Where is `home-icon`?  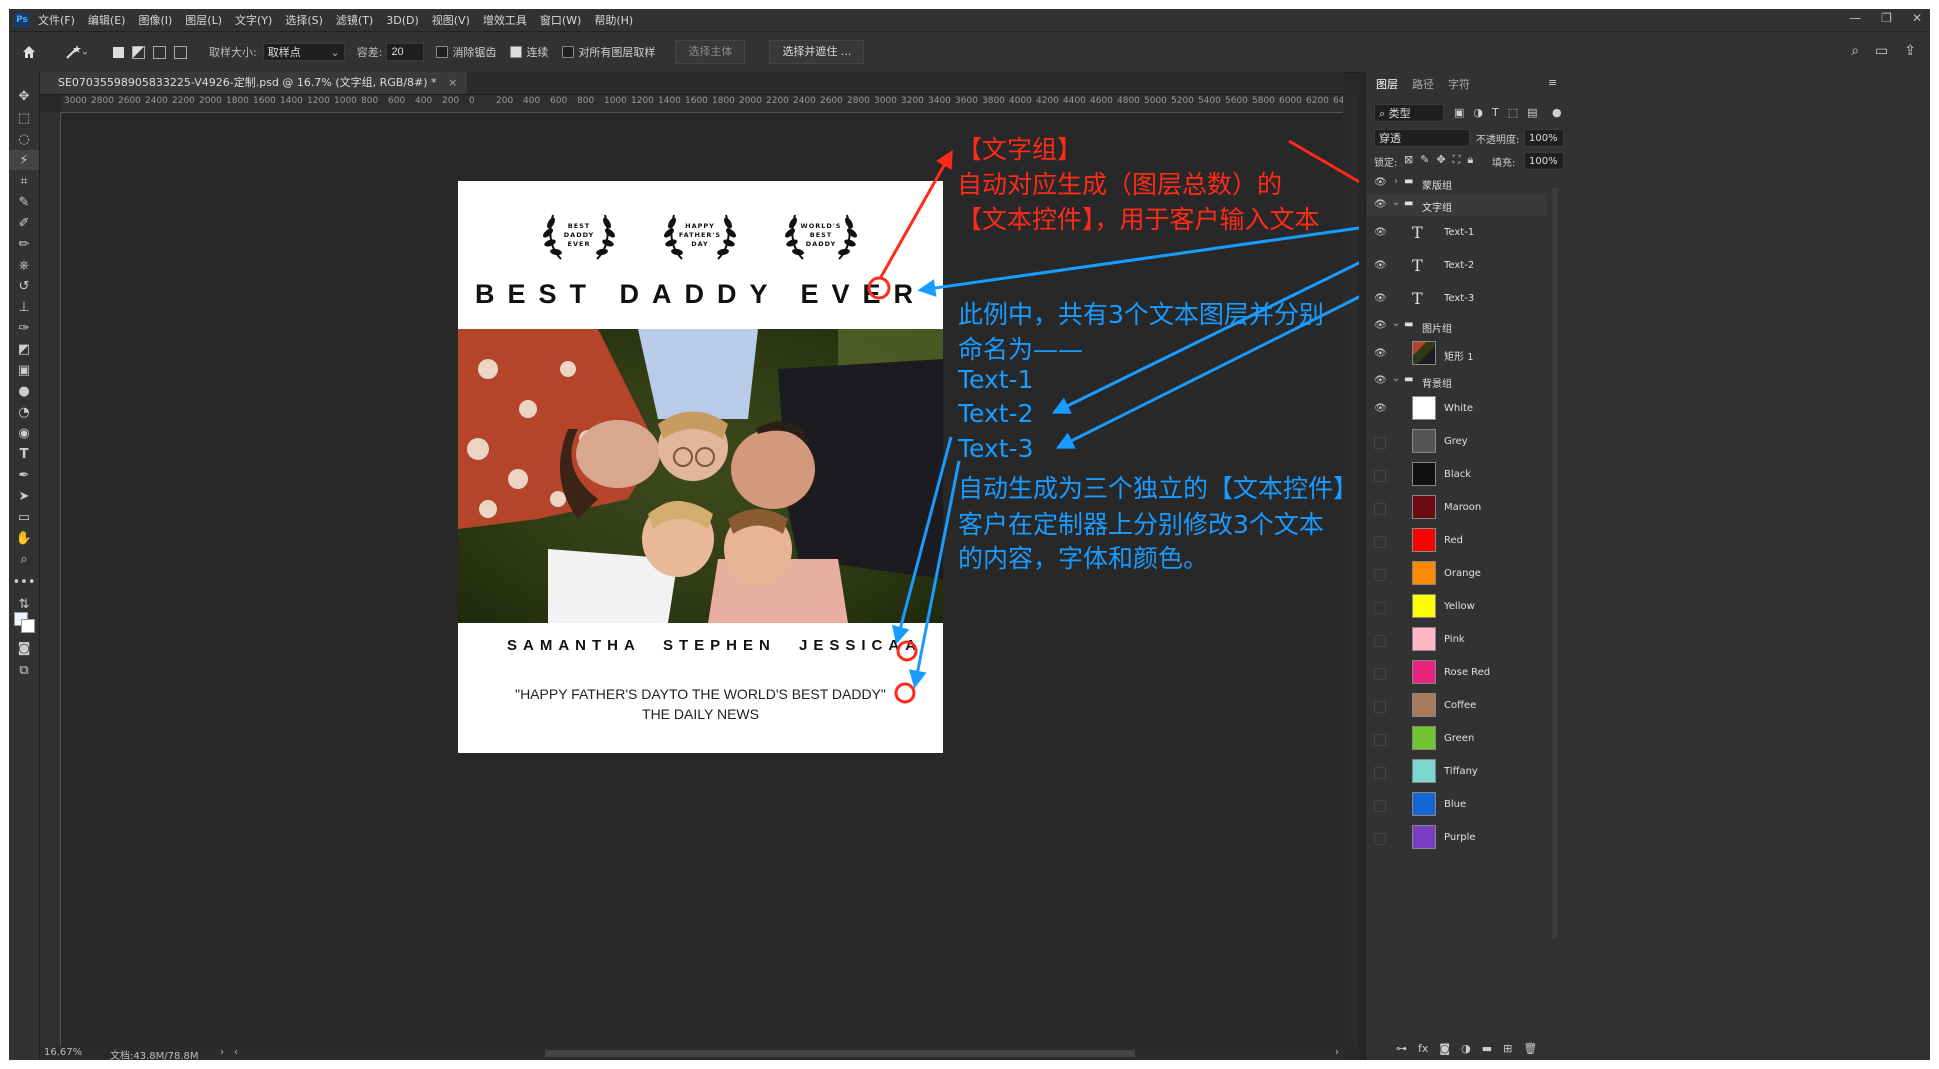
home-icon is located at coordinates (36, 52).